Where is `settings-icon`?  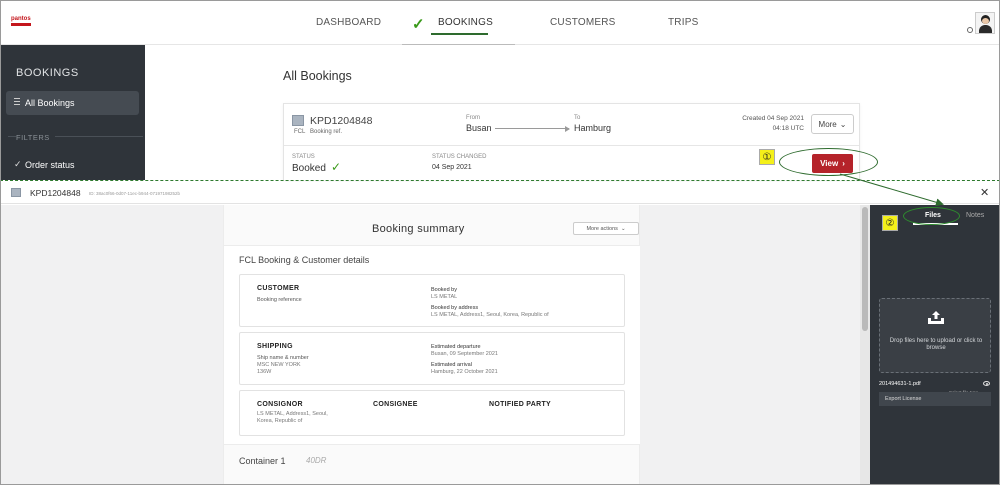 settings-icon is located at coordinates (970, 30).